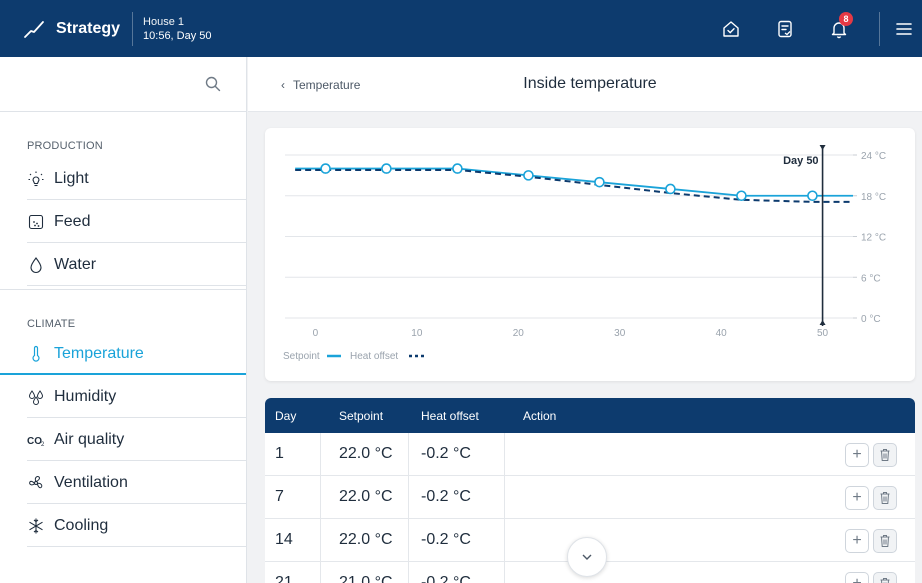 The height and width of the screenshot is (583, 922). What do you see at coordinates (81, 525) in the screenshot?
I see `sidebar-item-label: Cooling` at bounding box center [81, 525].